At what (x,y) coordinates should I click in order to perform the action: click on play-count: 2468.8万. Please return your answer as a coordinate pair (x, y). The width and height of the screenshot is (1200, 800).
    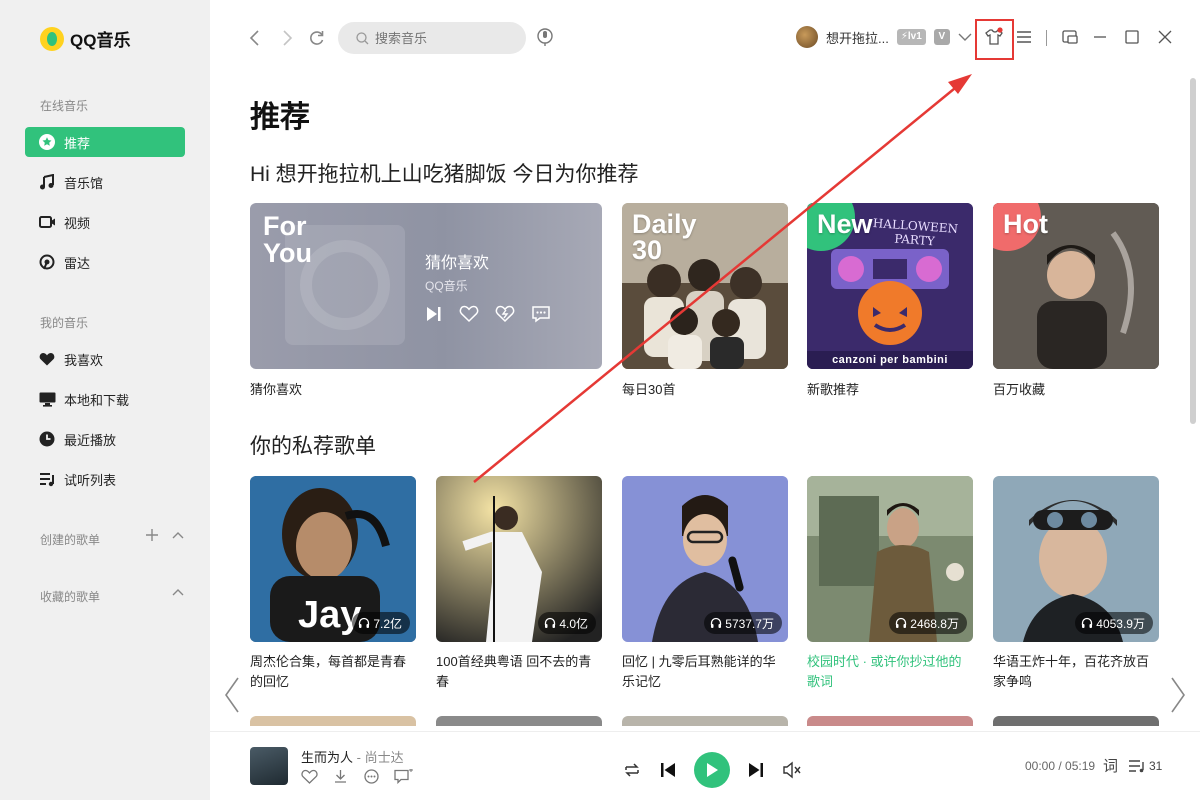
    Looking at the image, I should click on (928, 623).